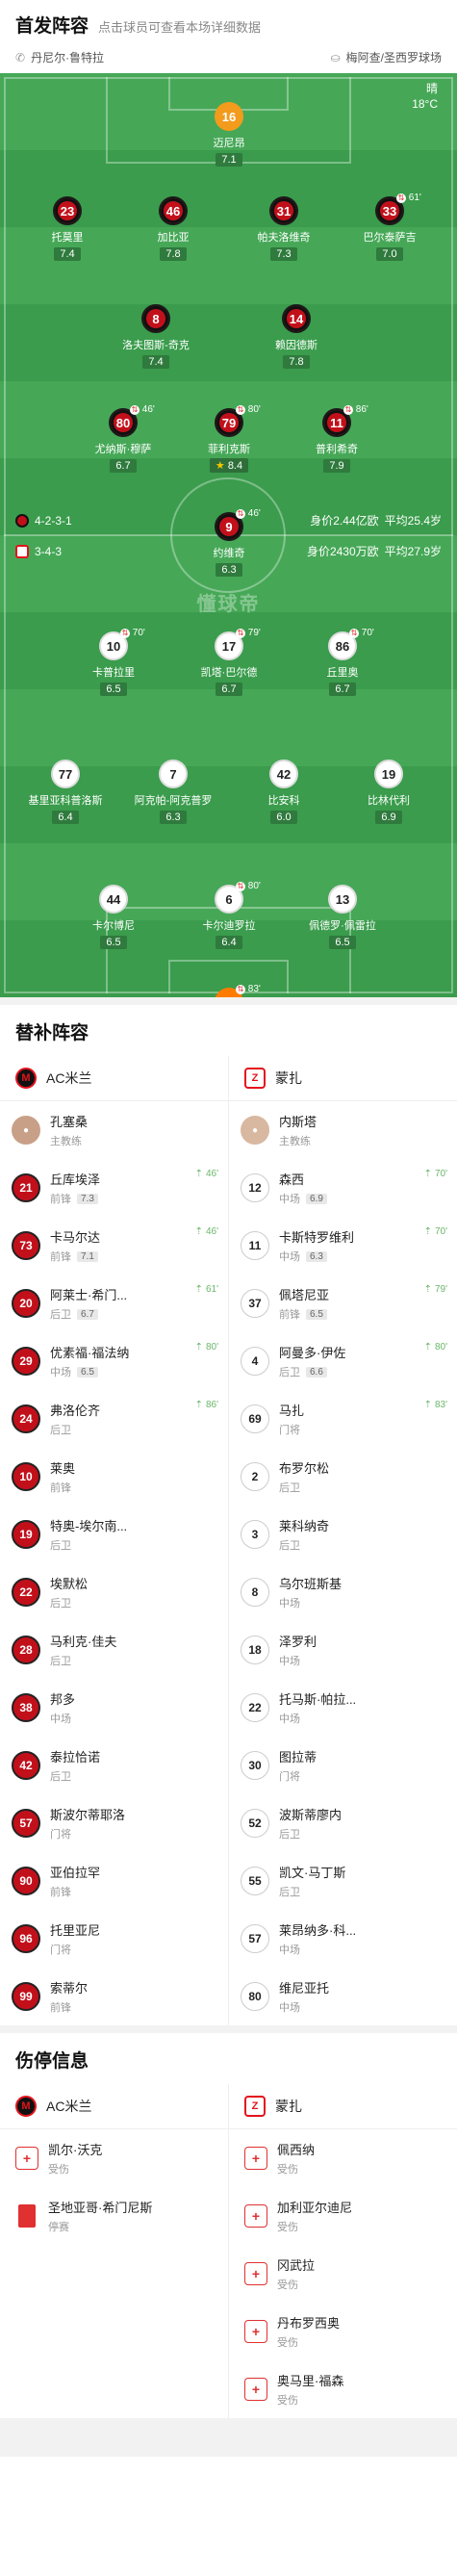  Describe the element at coordinates (114, 1650) in the screenshot. I see `sub-player-row: 28 马利克·佳夫 后卫` at that location.